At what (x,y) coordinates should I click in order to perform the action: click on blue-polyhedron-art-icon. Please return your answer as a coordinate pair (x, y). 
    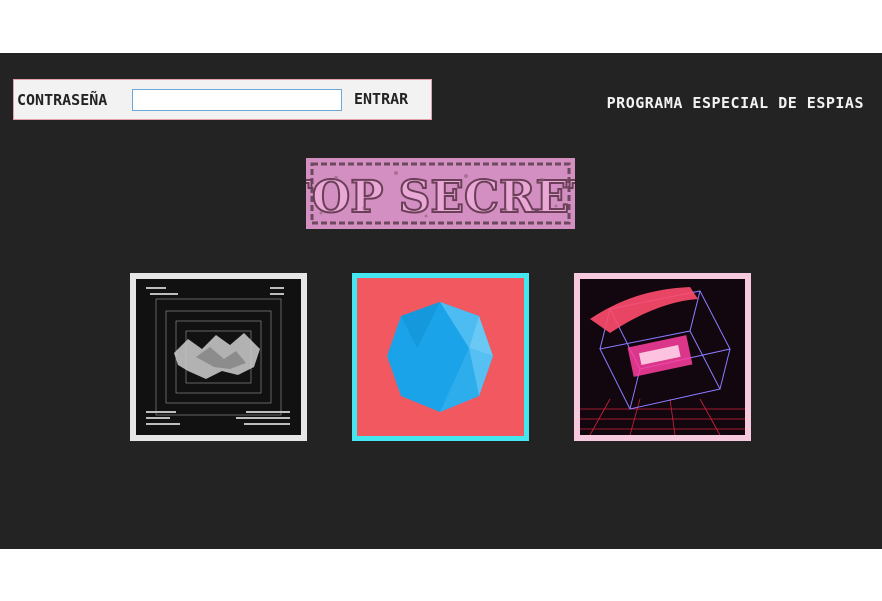
    Looking at the image, I should click on (440, 357).